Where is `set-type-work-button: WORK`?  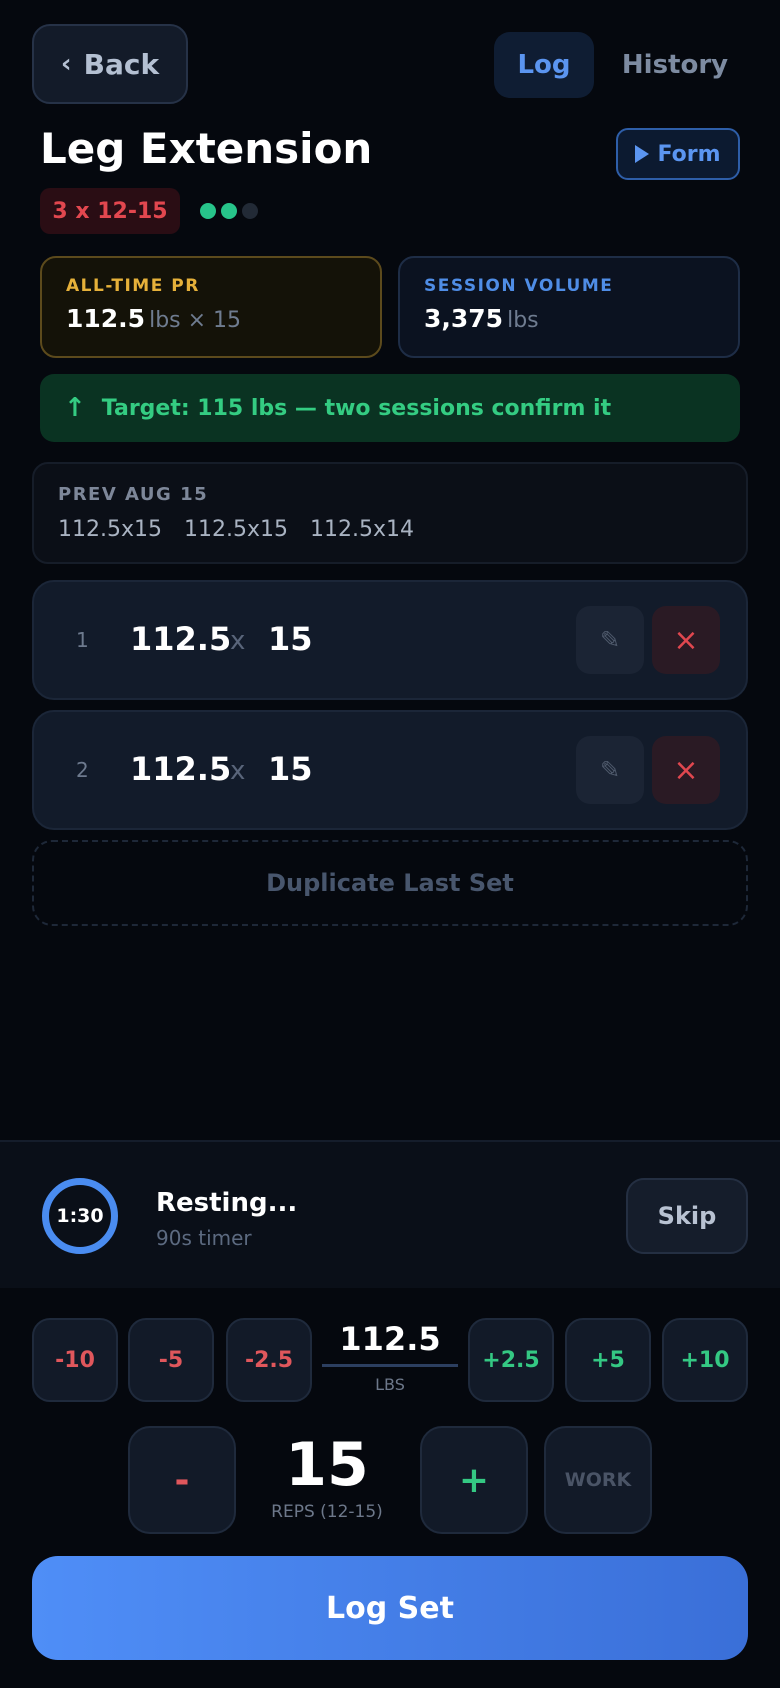 set-type-work-button: WORK is located at coordinates (598, 1480).